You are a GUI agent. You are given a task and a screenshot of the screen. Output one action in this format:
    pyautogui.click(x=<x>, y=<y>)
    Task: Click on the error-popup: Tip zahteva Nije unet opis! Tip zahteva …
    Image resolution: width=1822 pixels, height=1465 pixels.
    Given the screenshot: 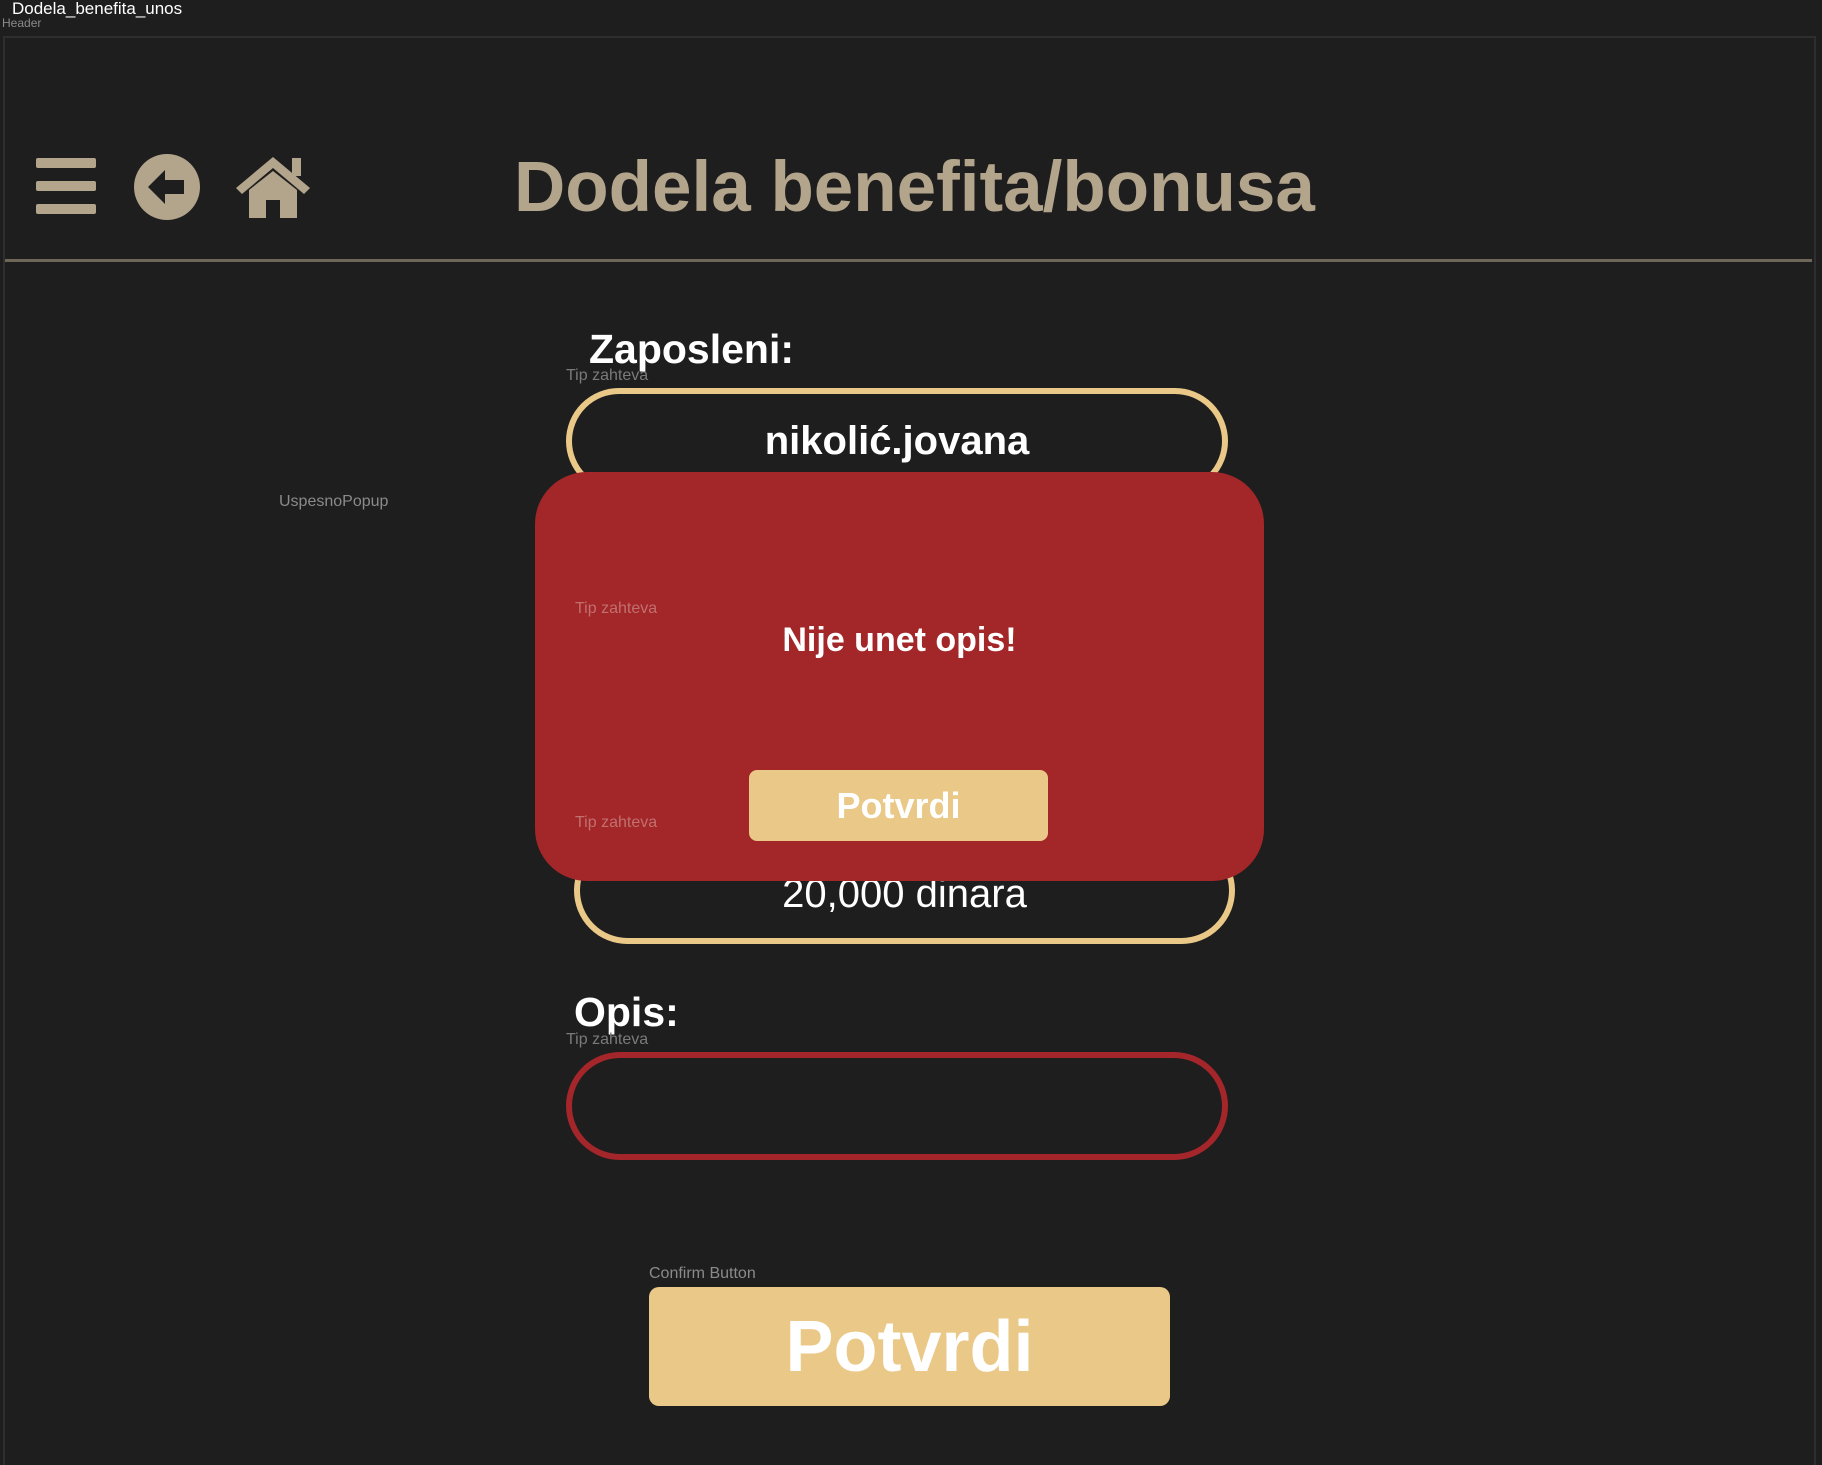 What is the action you would take?
    pyautogui.click(x=899, y=676)
    